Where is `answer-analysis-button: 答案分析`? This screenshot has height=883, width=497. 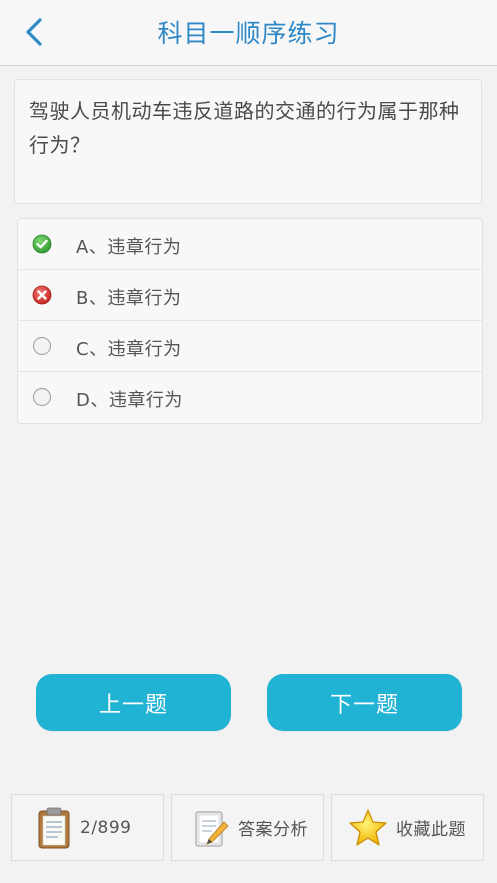 answer-analysis-button: 答案分析 is located at coordinates (247, 827).